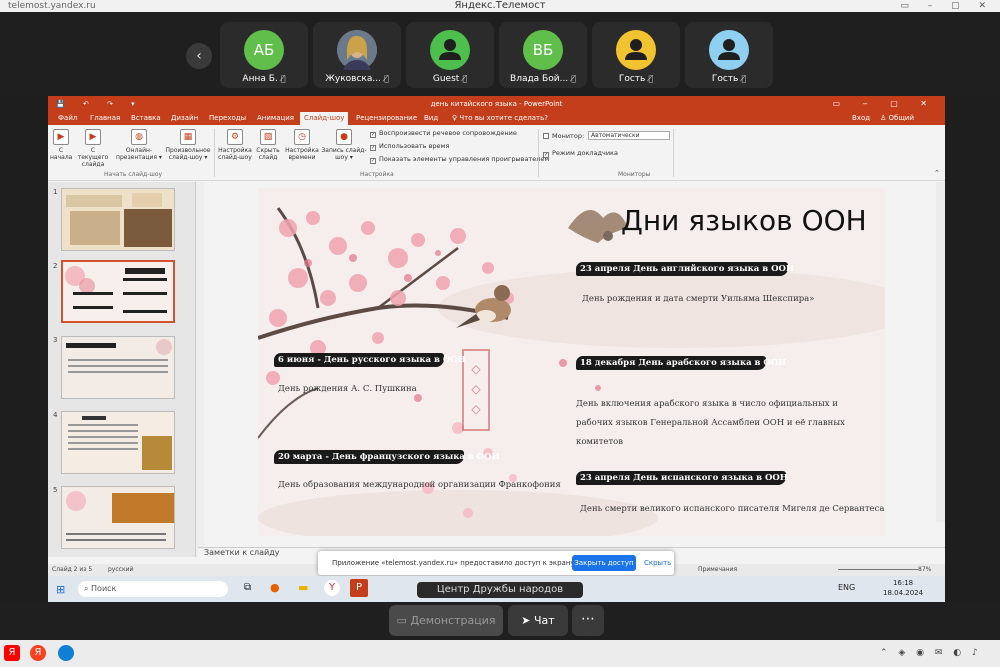  Describe the element at coordinates (60, 589) in the screenshot. I see `windows-start-icon: ⊞` at that location.